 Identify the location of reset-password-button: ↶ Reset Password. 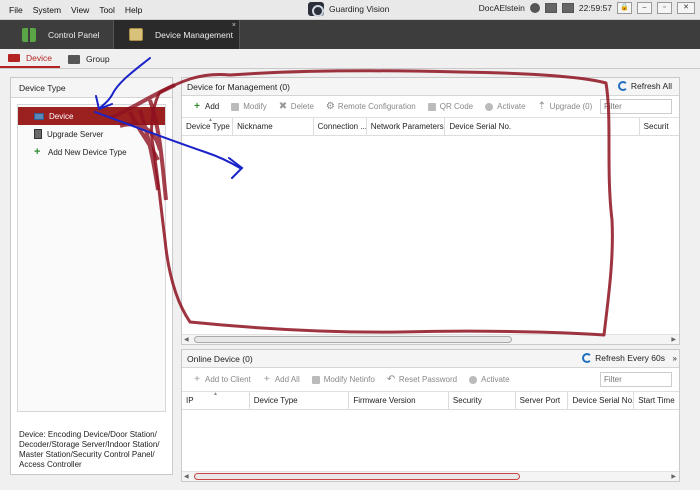
(422, 379).